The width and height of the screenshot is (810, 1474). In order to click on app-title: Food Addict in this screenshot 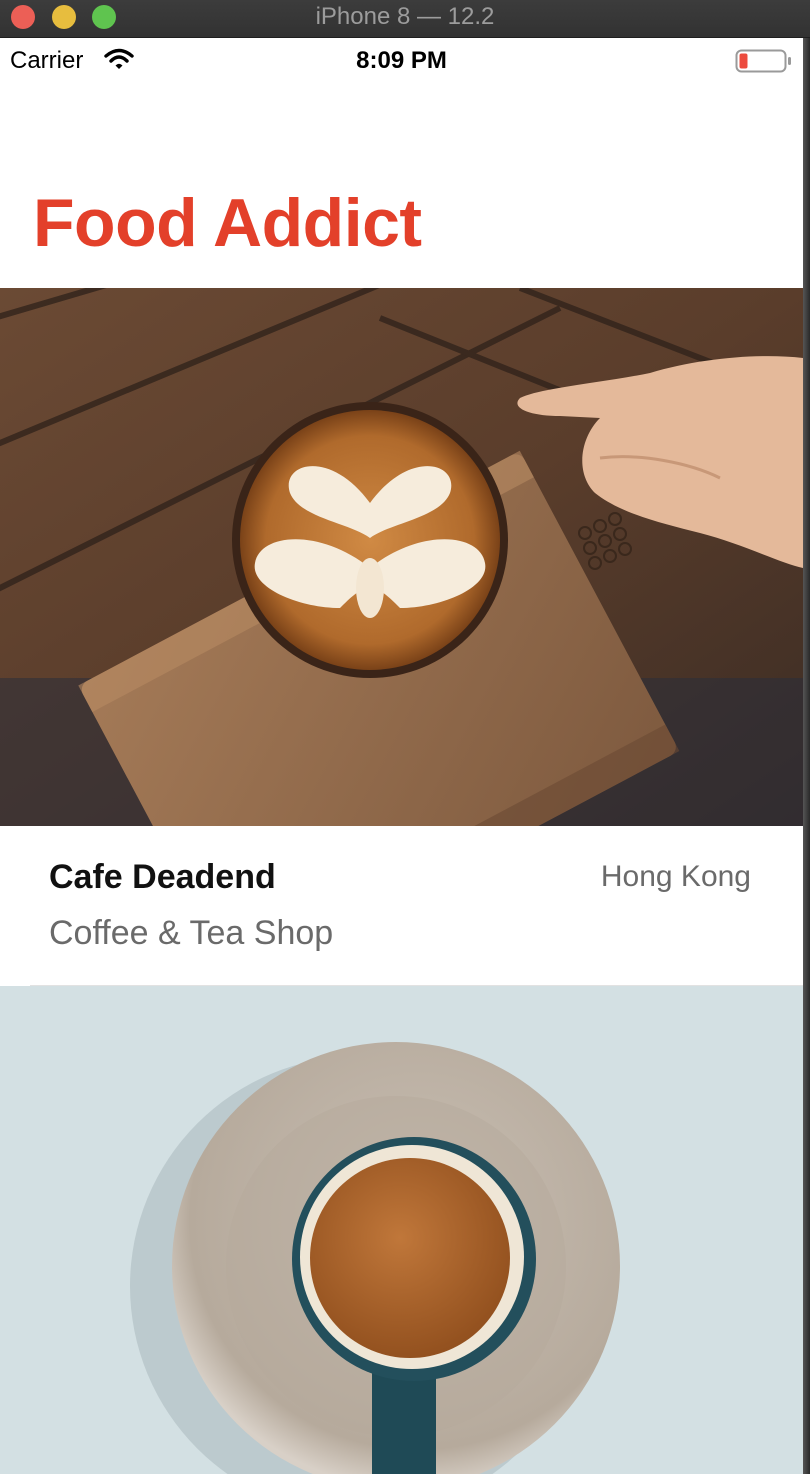, I will do `click(227, 223)`.